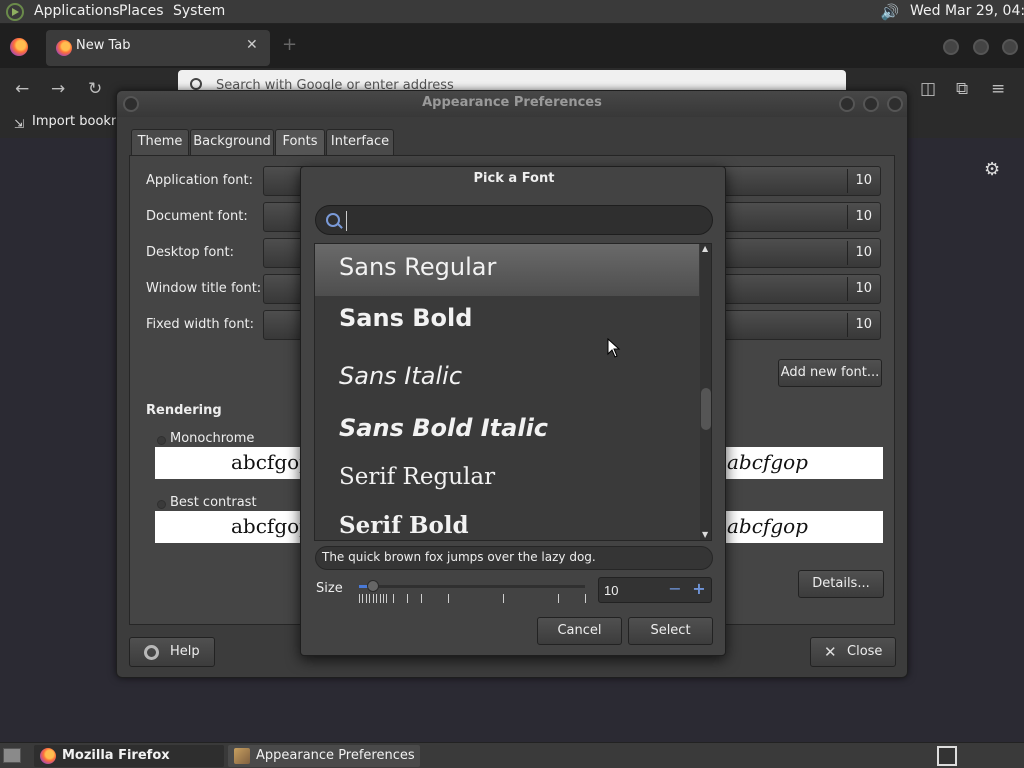  What do you see at coordinates (158, 48) in the screenshot?
I see `firefox-tab: New Tab ✕` at bounding box center [158, 48].